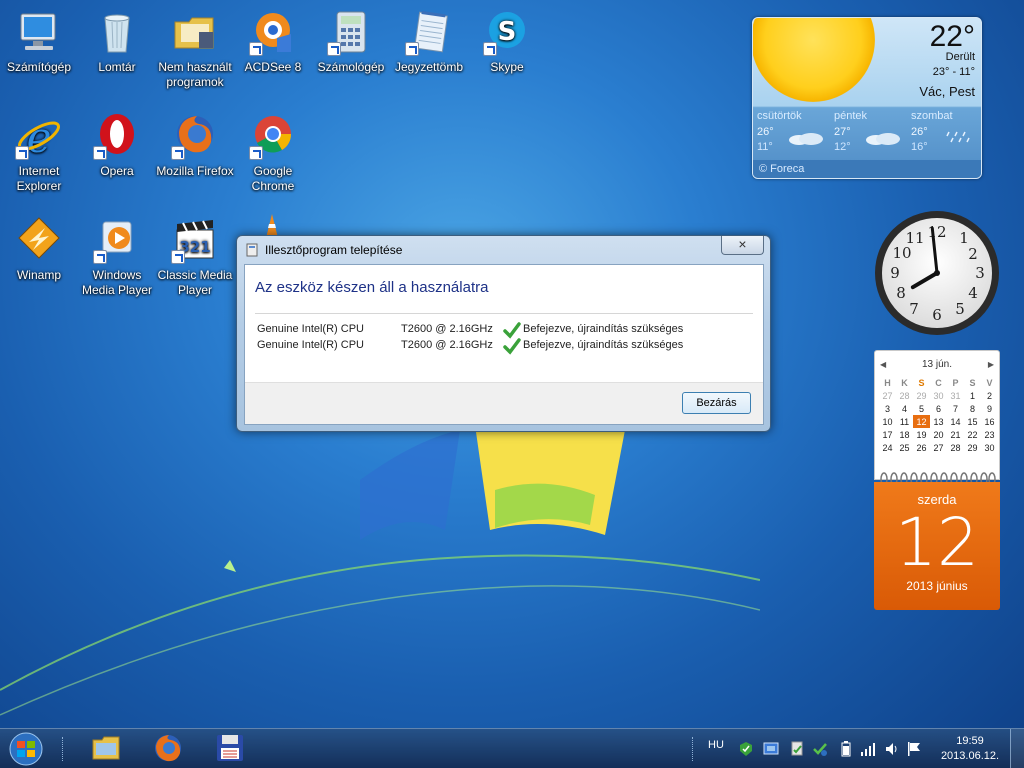 This screenshot has width=1024, height=768. I want to click on calendar-day: 4, so click(904, 408).